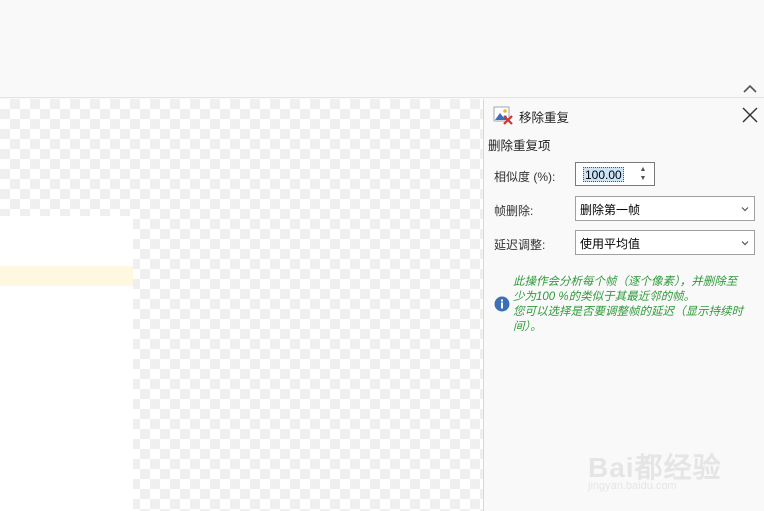 The width and height of the screenshot is (764, 511). I want to click on info-line: 您可以选择是否要调整帧的延迟（显示持续时, so click(628, 312).